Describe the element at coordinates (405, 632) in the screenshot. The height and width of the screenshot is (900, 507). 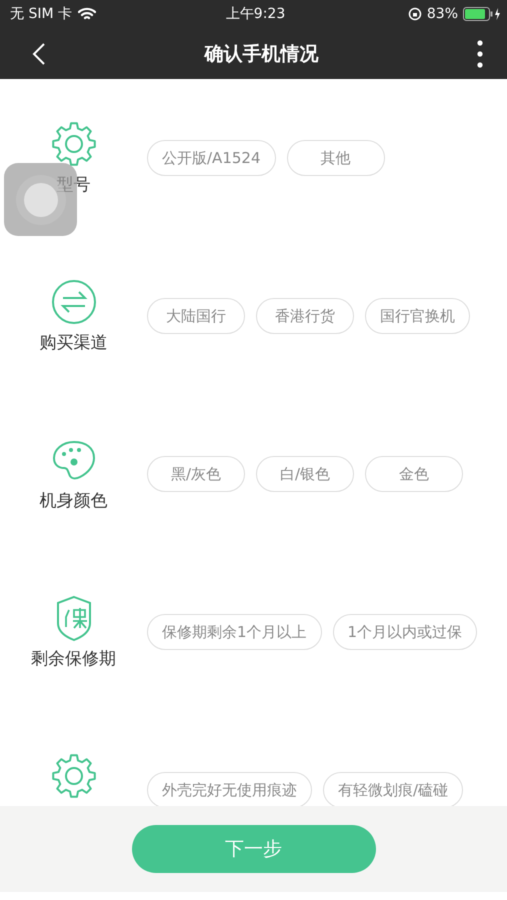
I see `option-chip: 1个月以内或过保` at that location.